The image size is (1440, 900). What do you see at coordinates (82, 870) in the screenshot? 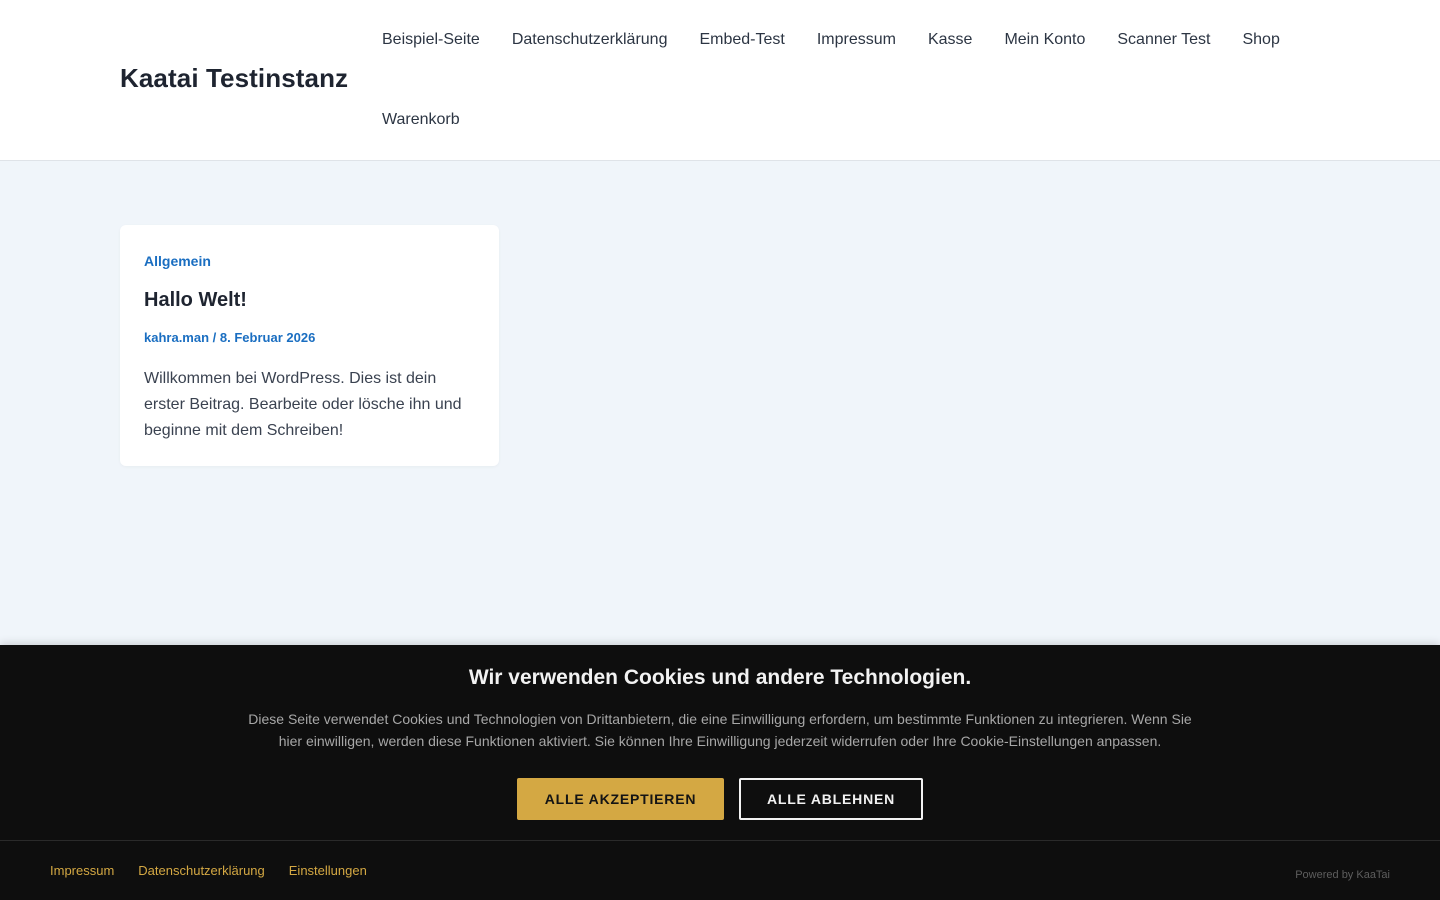
I see `cookie-footer-link-impressum: Impressum` at bounding box center [82, 870].